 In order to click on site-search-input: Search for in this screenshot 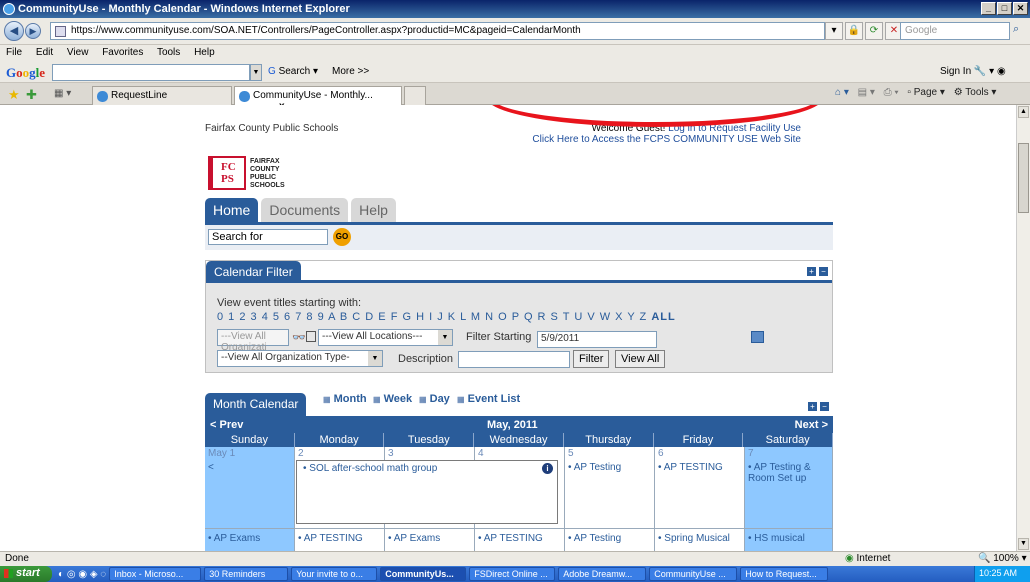, I will do `click(268, 237)`.